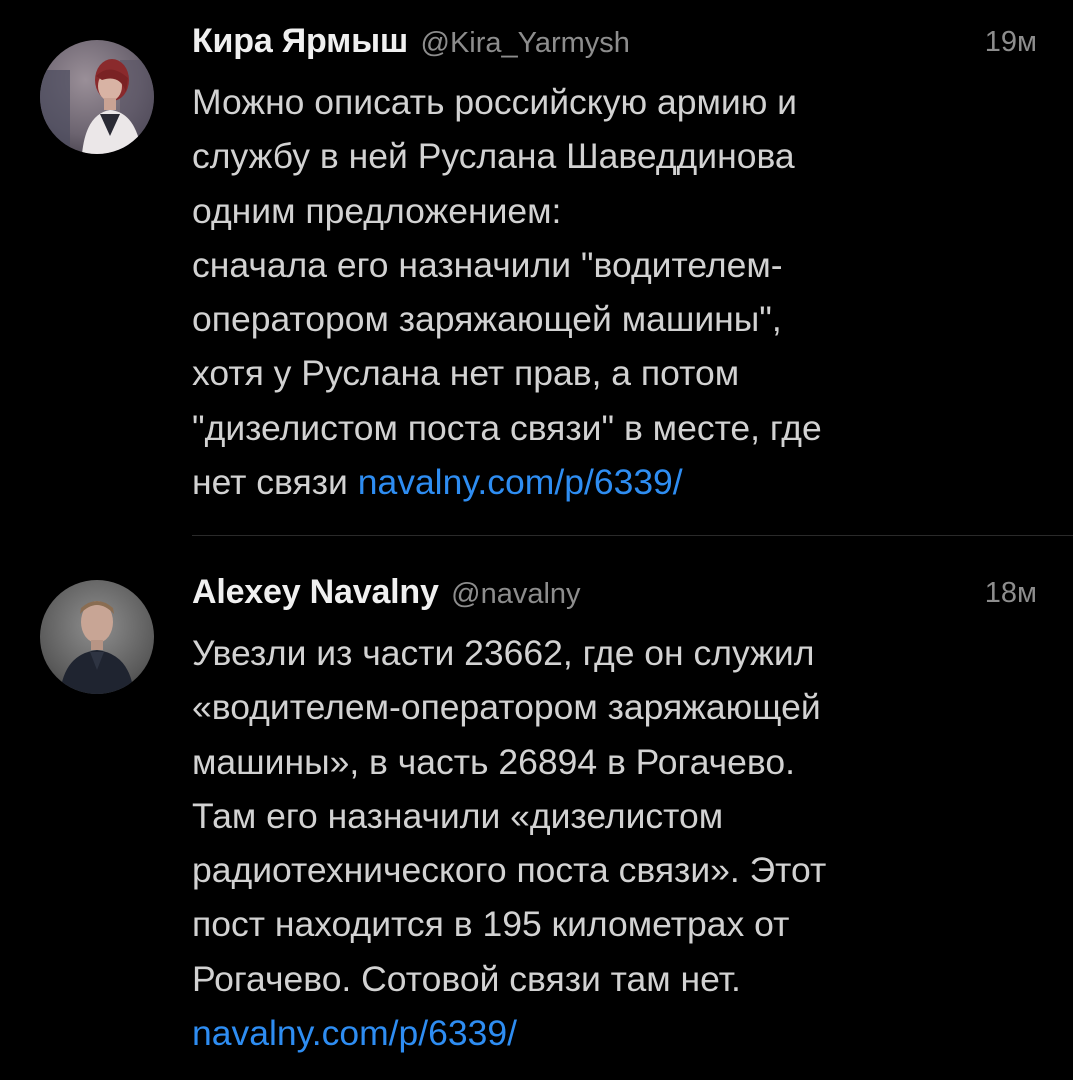  Describe the element at coordinates (466, 978) in the screenshot. I see `tweet-text-line: Рогачево. Сотовой связи там нет.` at that location.